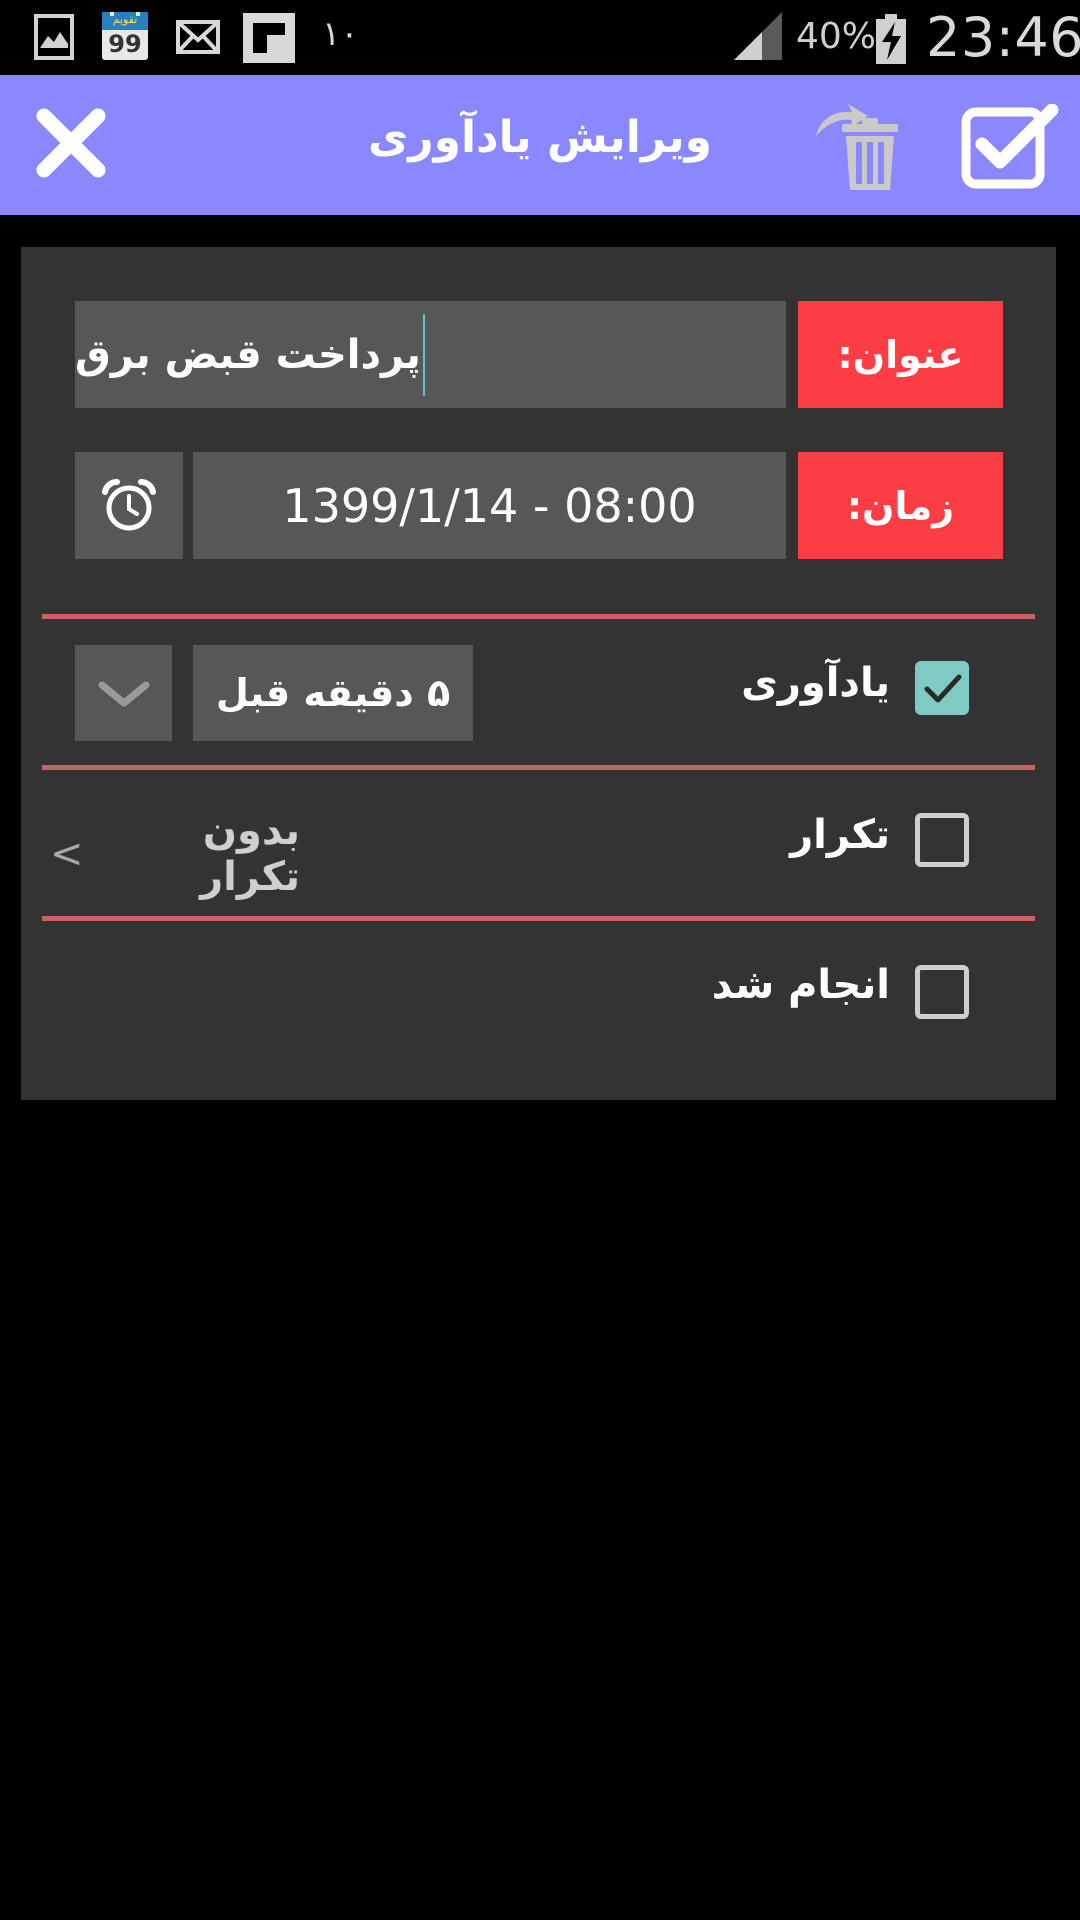 This screenshot has width=1080, height=1920. Describe the element at coordinates (250, 854) in the screenshot. I see `repeat-value: بدون تکرار` at that location.